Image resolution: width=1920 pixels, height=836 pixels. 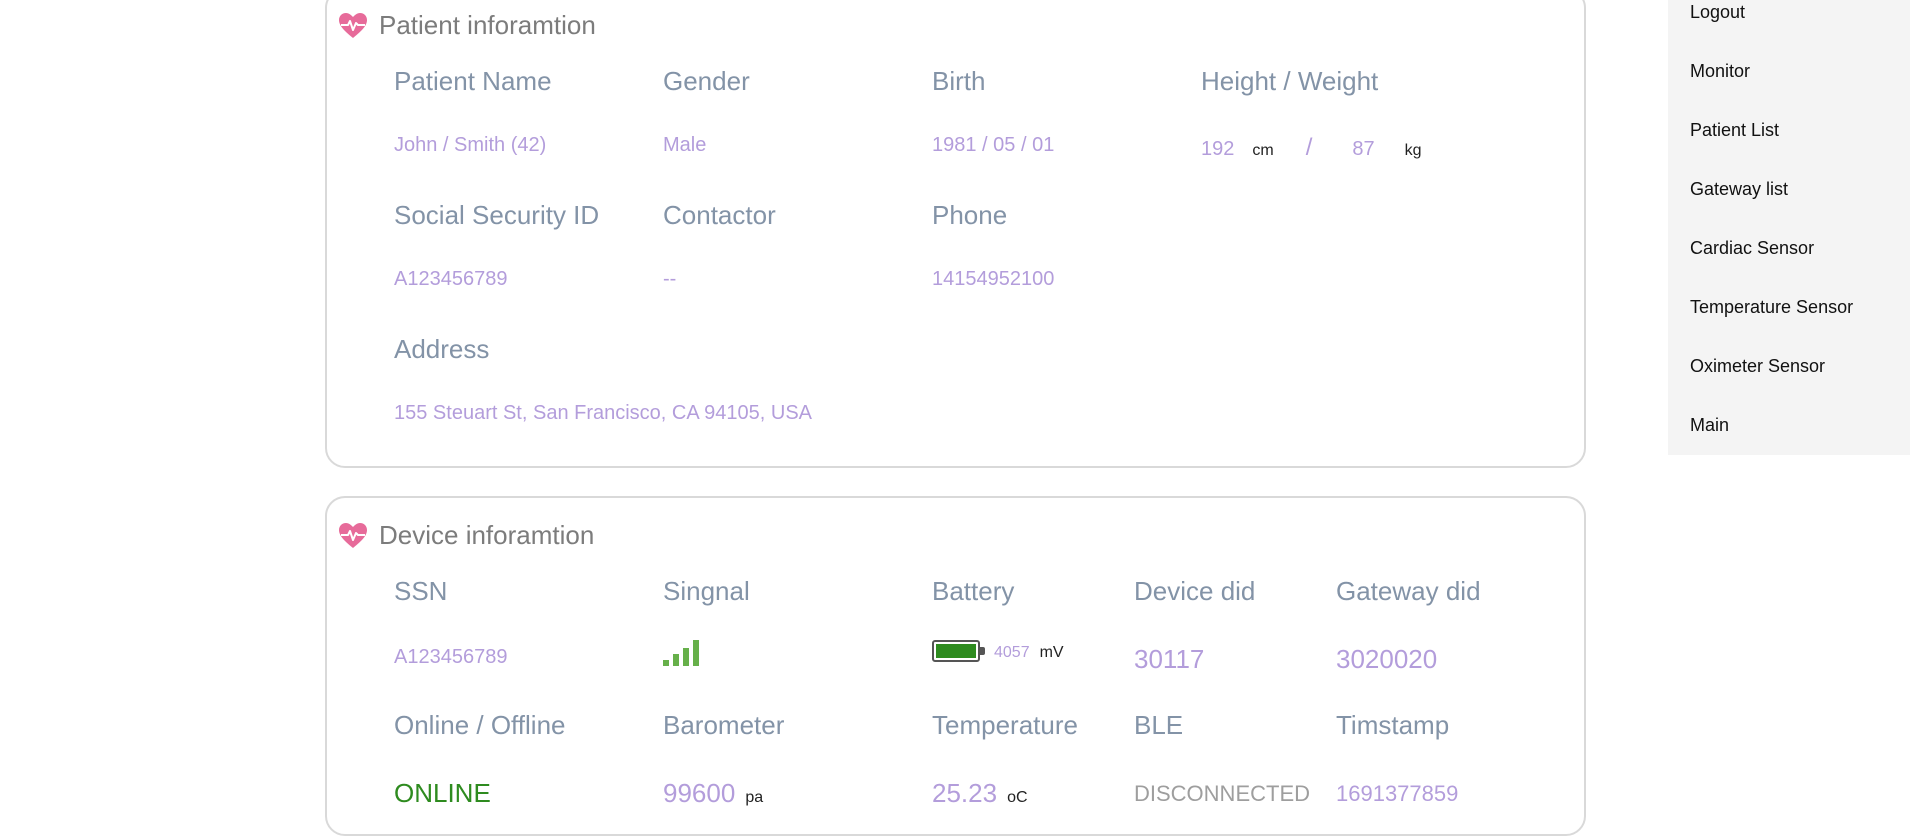 I want to click on gateway-did-label: Gateway did, so click(x=1408, y=591).